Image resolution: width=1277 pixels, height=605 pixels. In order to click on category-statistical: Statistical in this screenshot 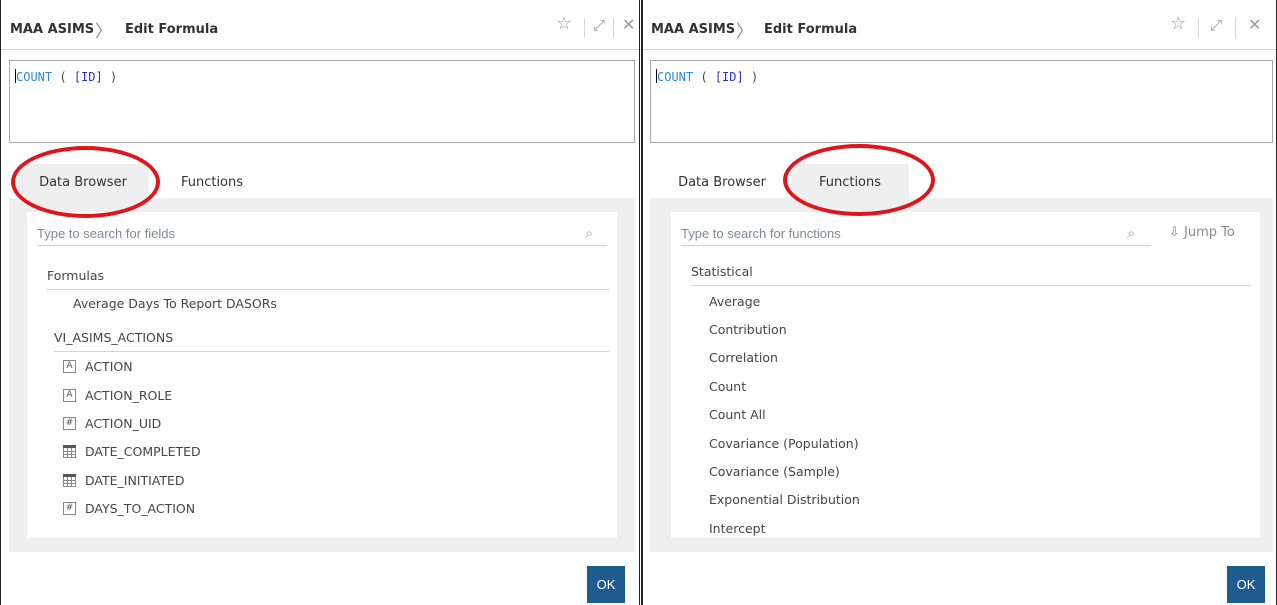, I will do `click(971, 275)`.